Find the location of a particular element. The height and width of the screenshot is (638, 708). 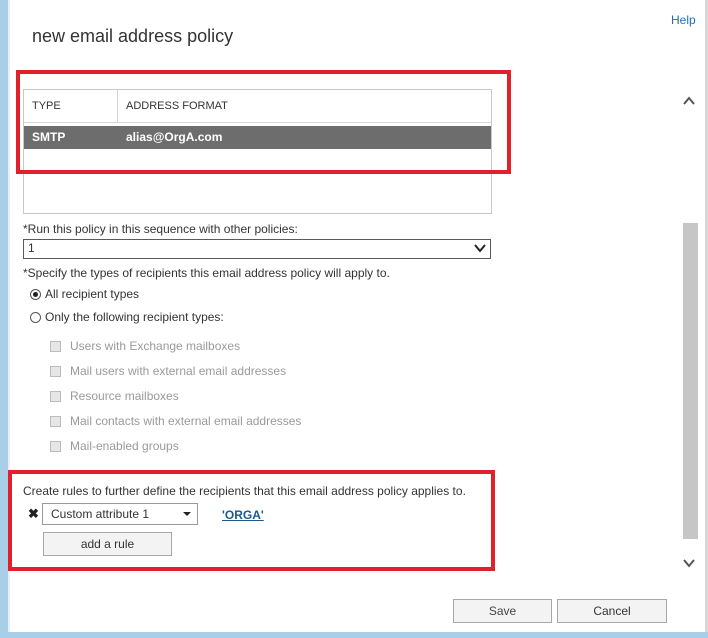

scrollbar-thumb is located at coordinates (690, 381).